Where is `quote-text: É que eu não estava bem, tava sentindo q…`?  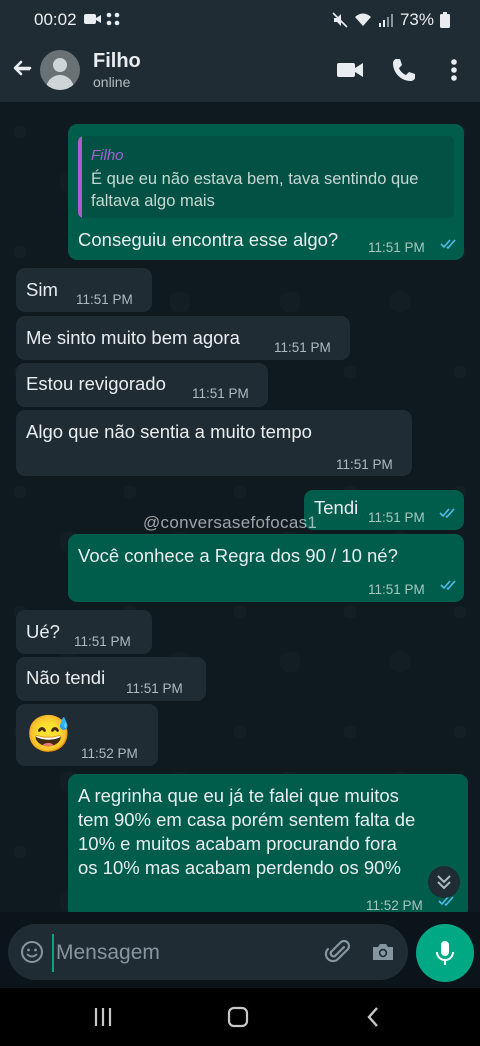
quote-text: É que eu não estava bem, tava sentindo q… is located at coordinates (255, 190).